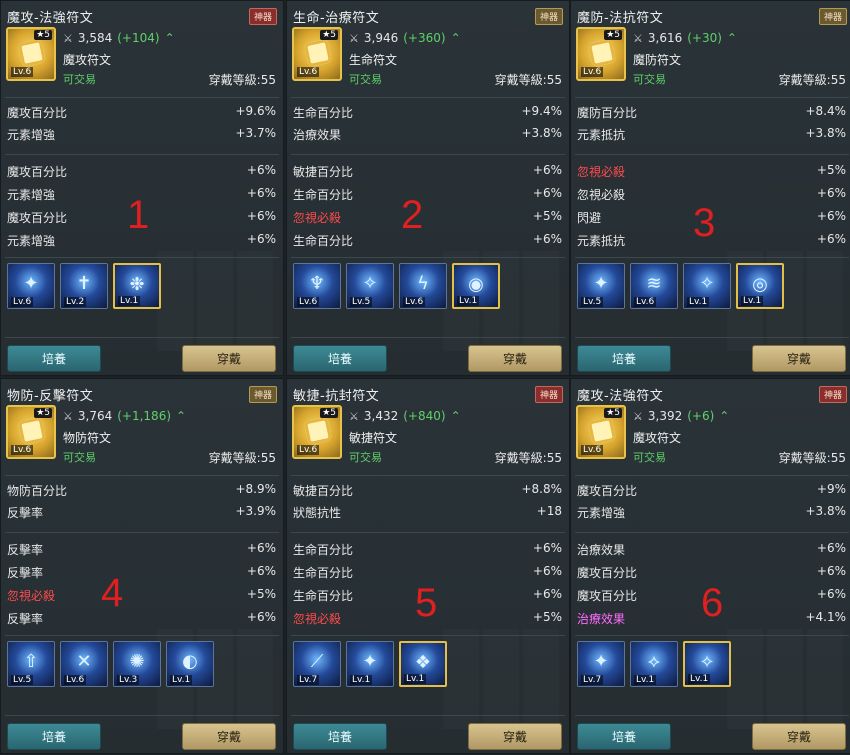 This screenshot has width=850, height=755. What do you see at coordinates (645, 302) in the screenshot?
I see `skill-level: Lv.6` at bounding box center [645, 302].